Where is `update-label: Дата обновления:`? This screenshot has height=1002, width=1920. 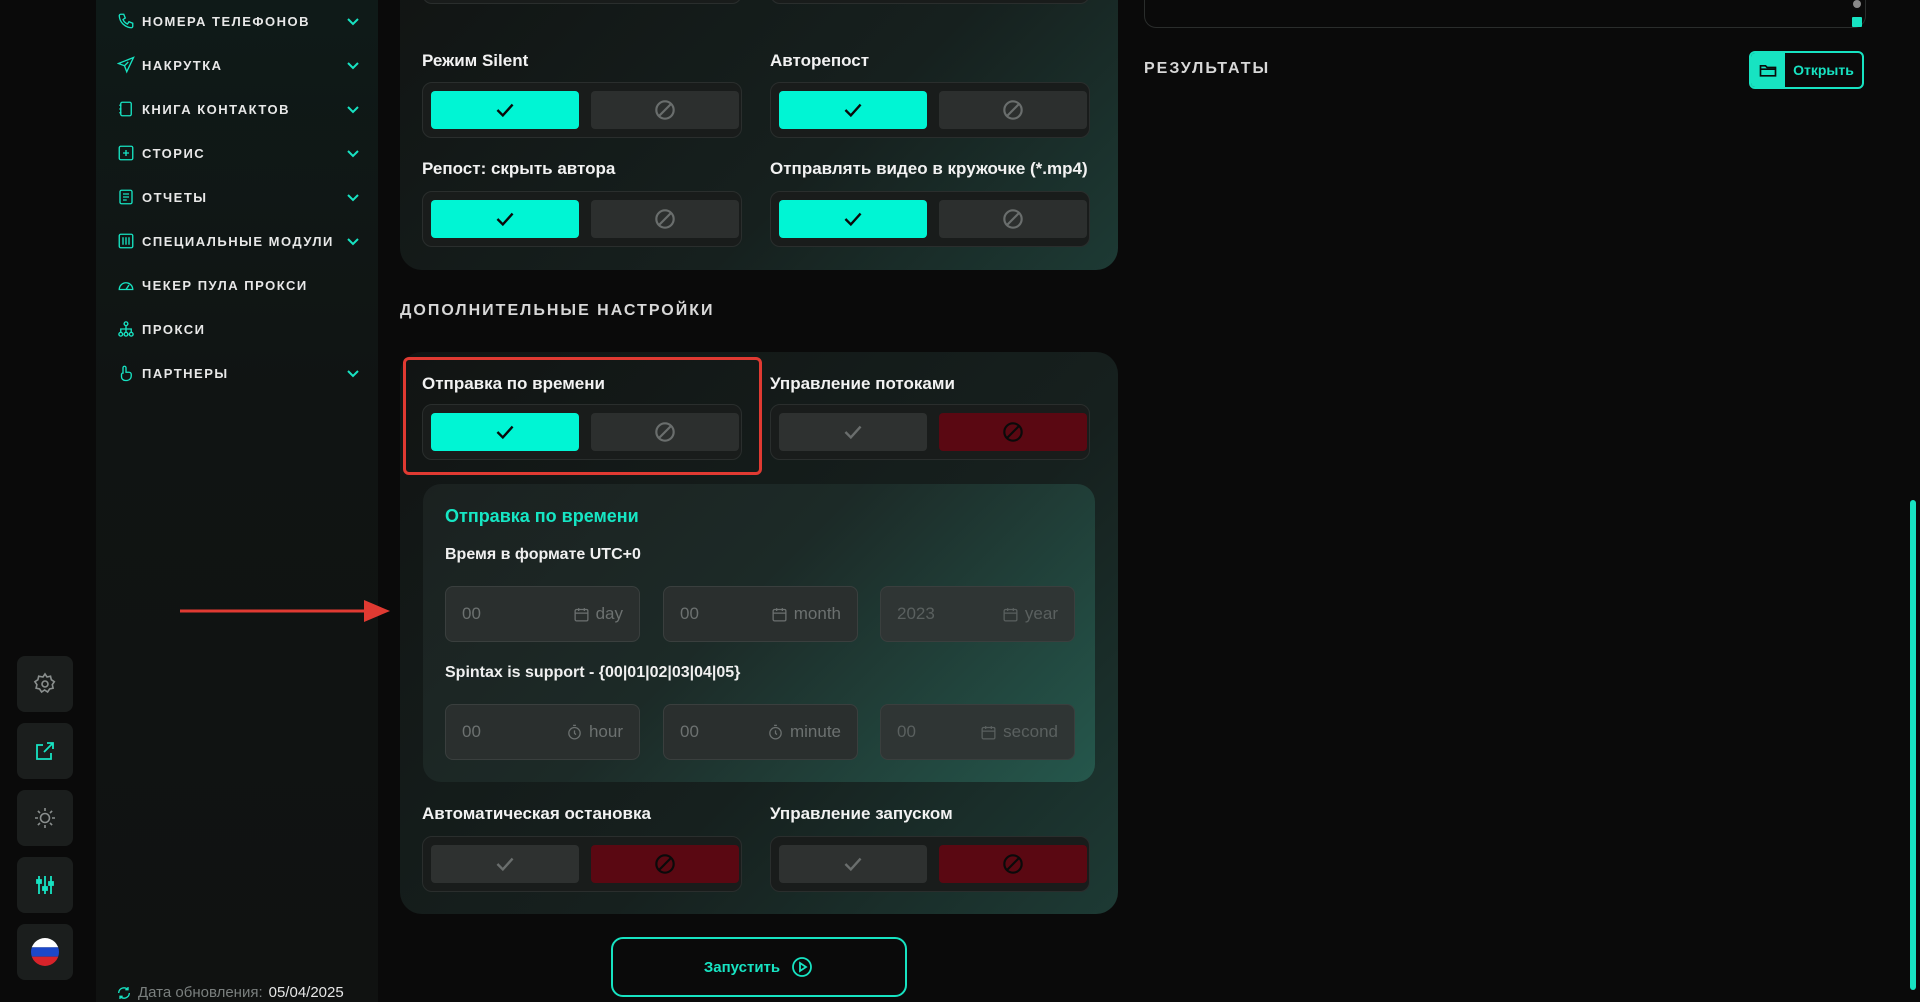 update-label: Дата обновления: is located at coordinates (200, 992).